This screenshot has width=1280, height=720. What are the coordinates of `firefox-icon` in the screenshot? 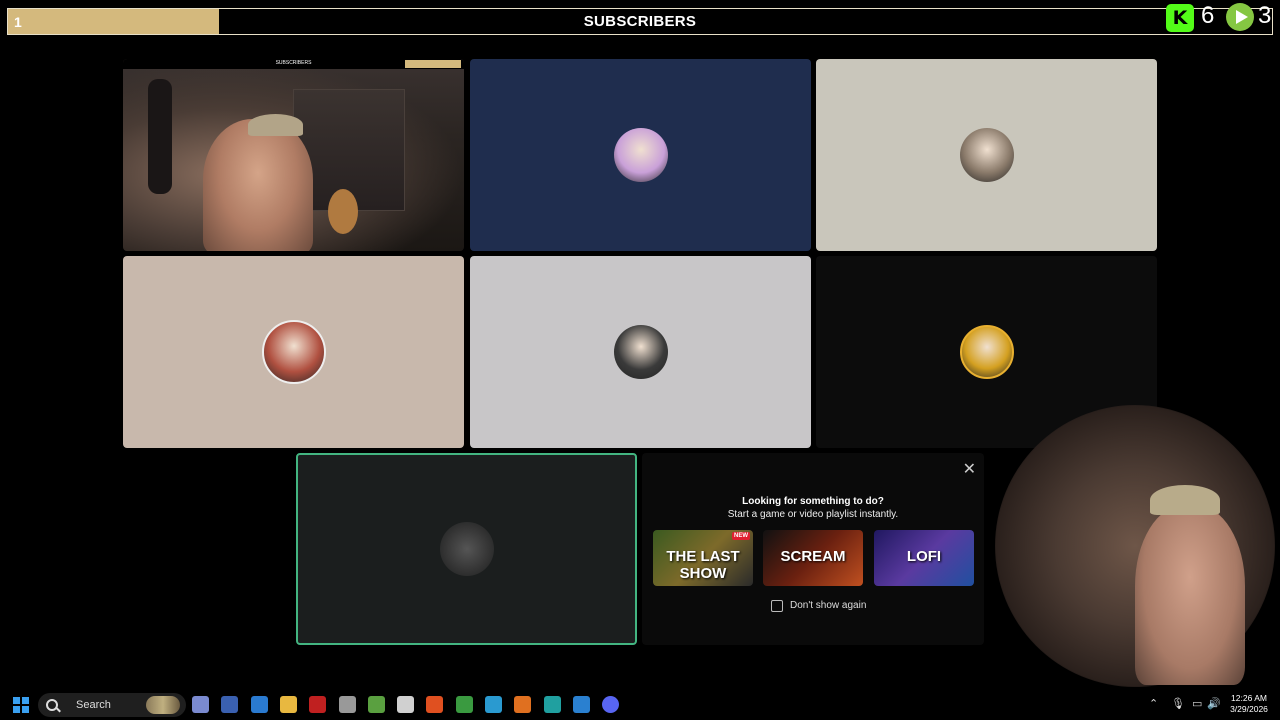 It's located at (523, 704).